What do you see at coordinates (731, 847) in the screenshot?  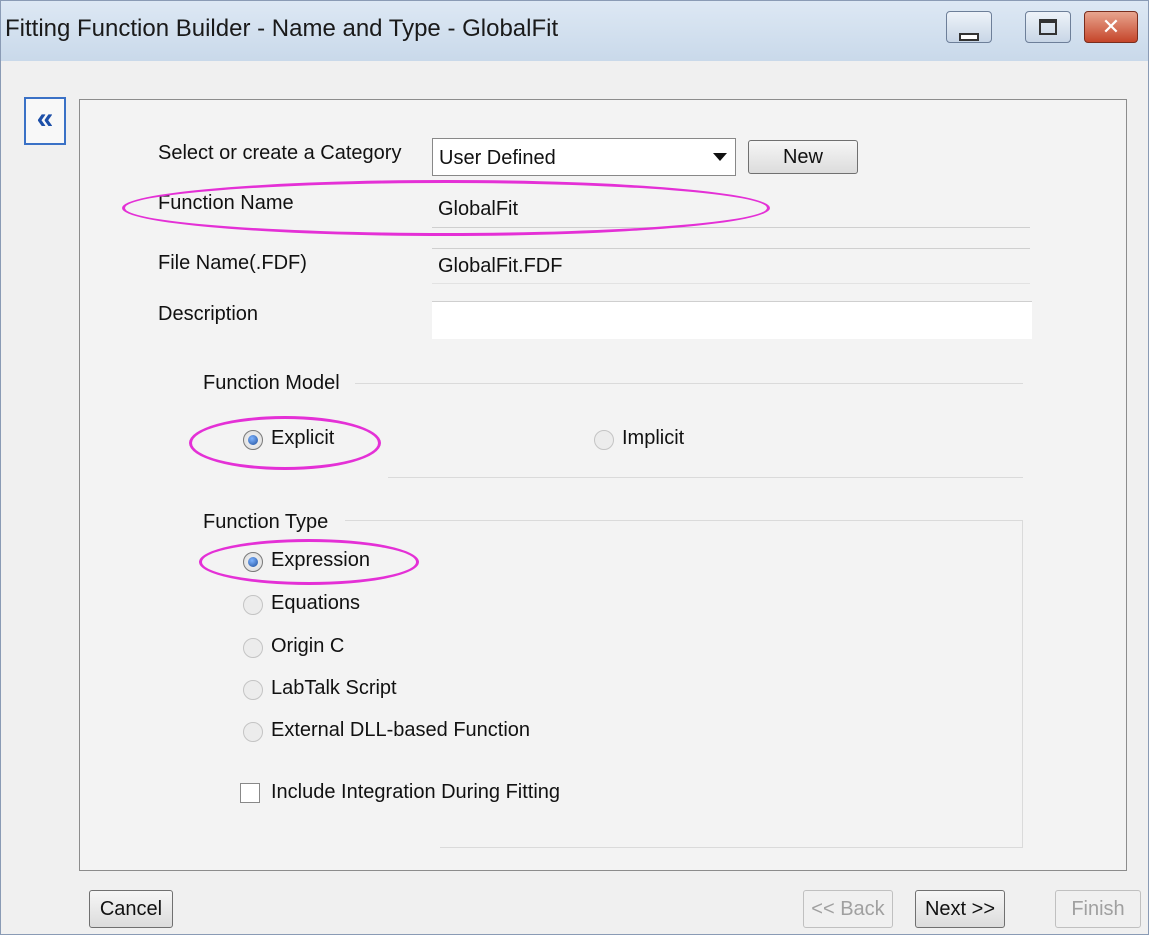 I see `function-type-group-bottom` at bounding box center [731, 847].